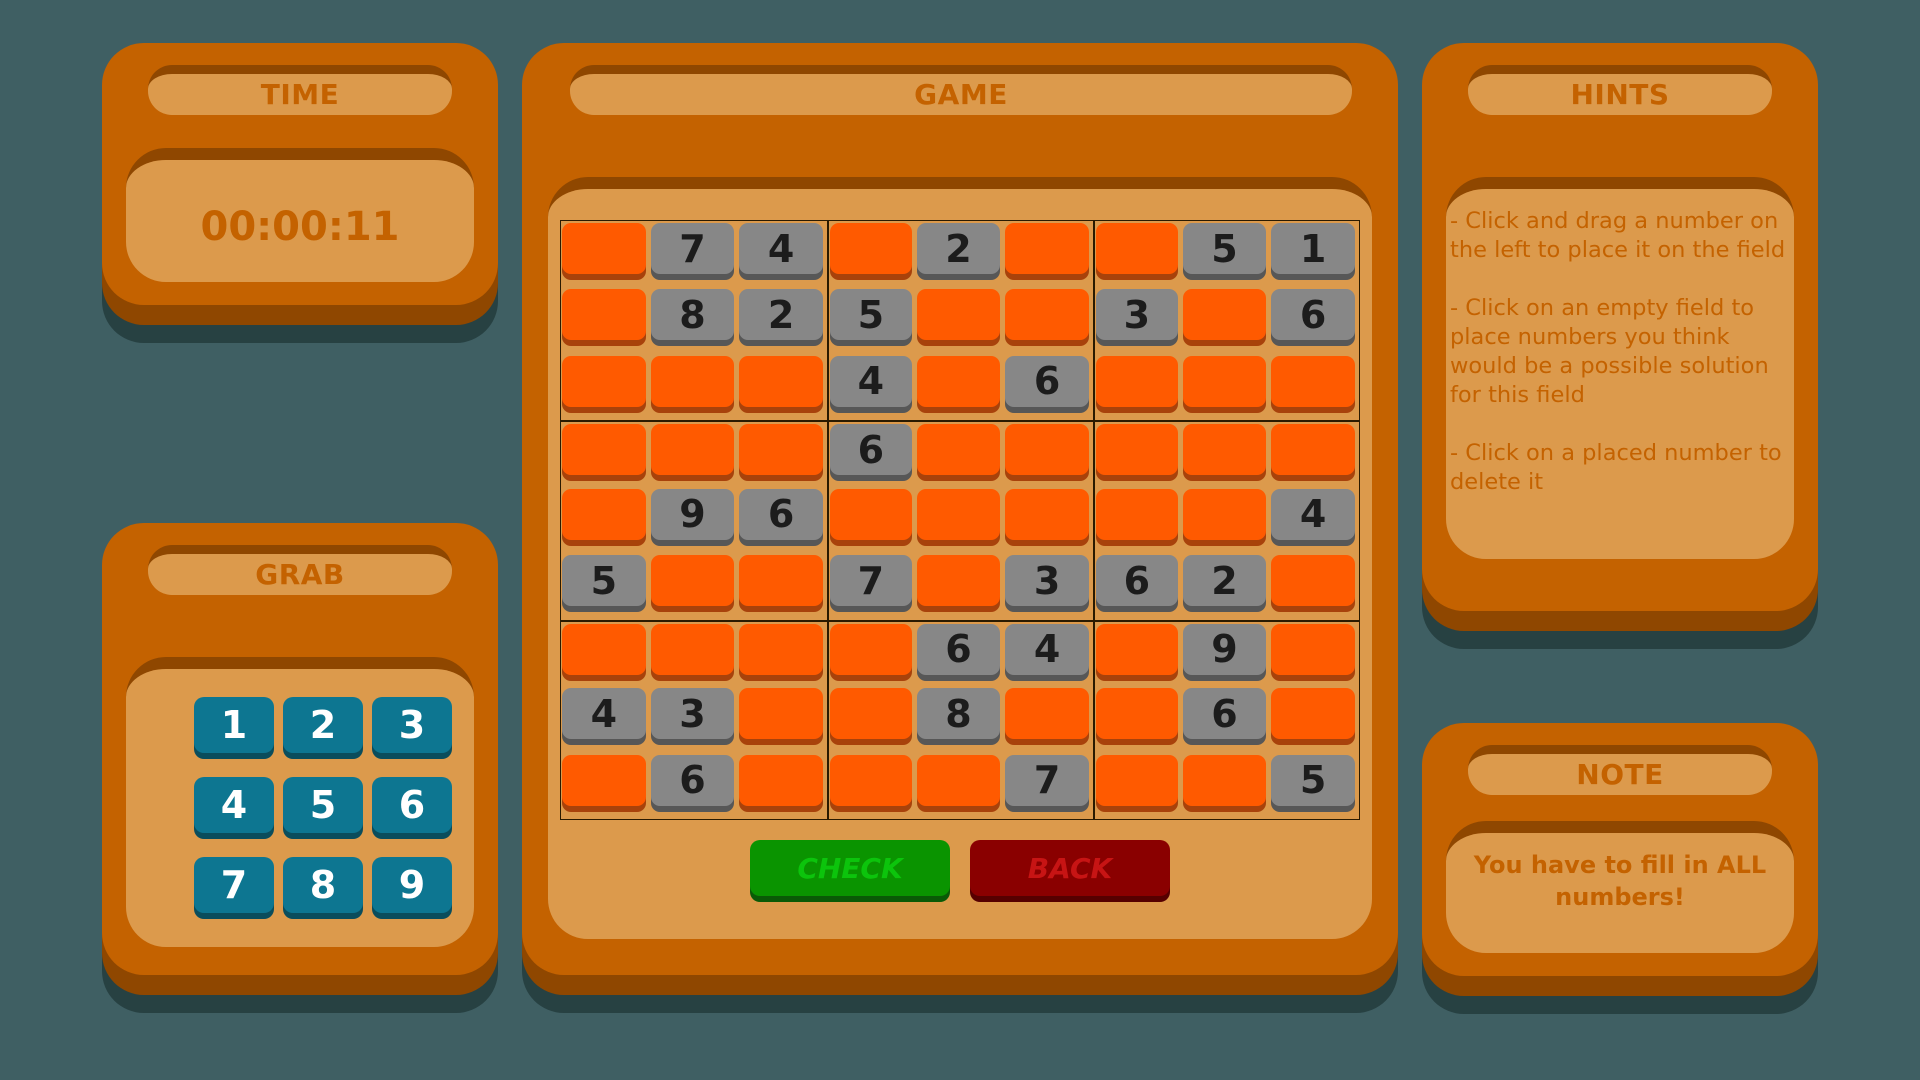  What do you see at coordinates (300, 174) in the screenshot?
I see `time-panel: TIME 00:00:11` at bounding box center [300, 174].